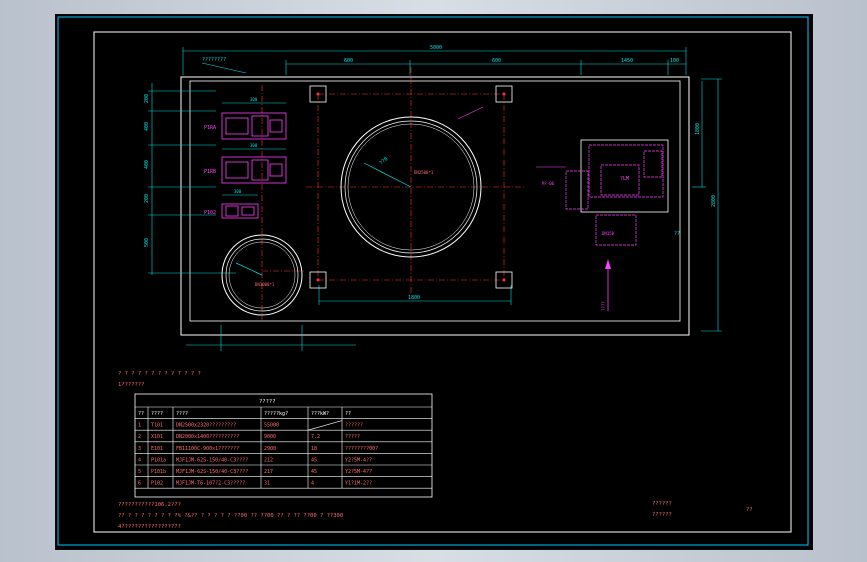 This screenshot has height=562, width=867. I want to click on table-cell: 212, so click(268, 460).